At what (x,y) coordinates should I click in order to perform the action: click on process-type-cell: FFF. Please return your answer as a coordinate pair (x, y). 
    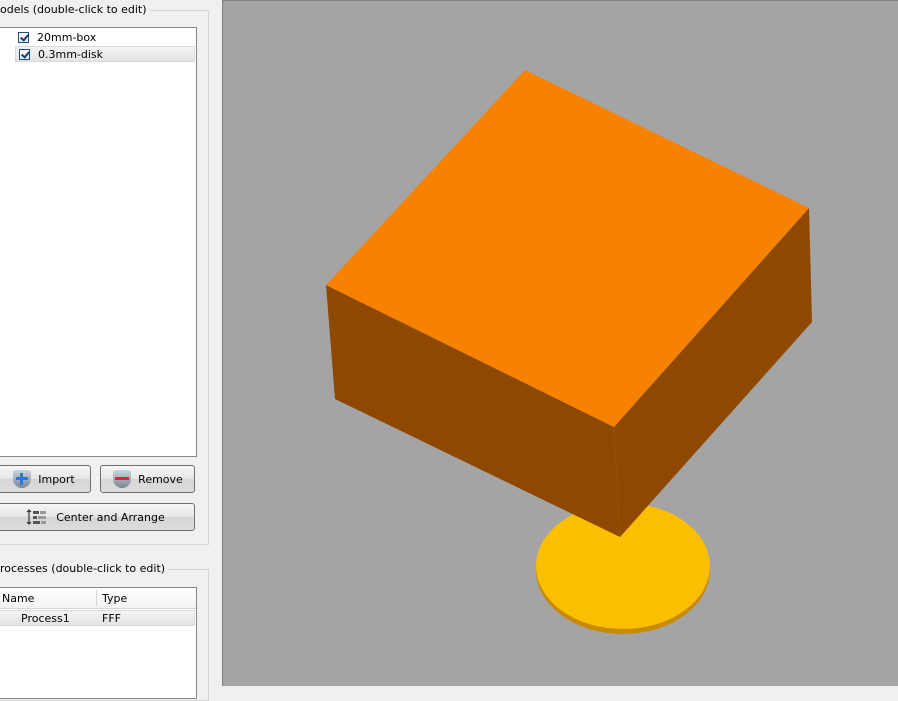
    Looking at the image, I should click on (111, 618).